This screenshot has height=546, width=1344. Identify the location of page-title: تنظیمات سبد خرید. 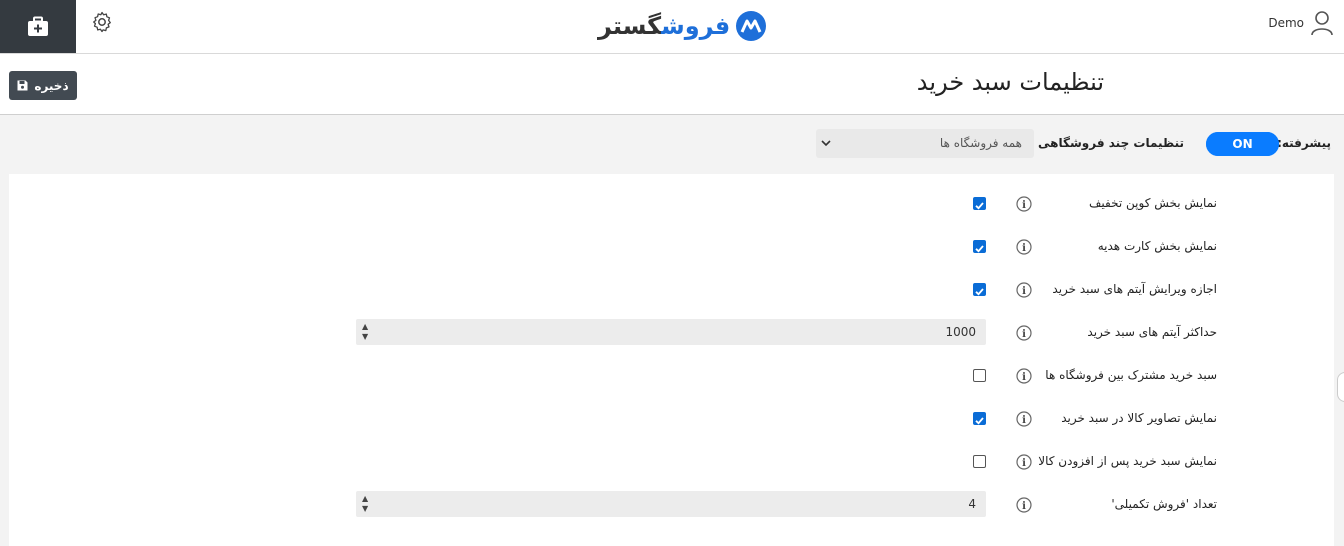
(1010, 82).